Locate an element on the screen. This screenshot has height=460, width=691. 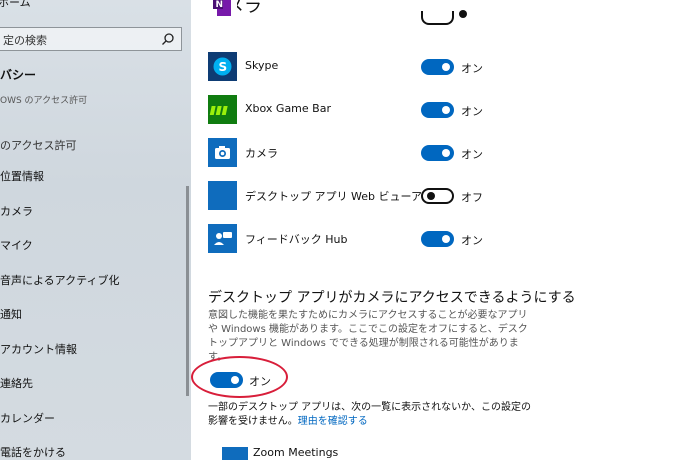
svg-text: S is located at coordinates (223, 67).